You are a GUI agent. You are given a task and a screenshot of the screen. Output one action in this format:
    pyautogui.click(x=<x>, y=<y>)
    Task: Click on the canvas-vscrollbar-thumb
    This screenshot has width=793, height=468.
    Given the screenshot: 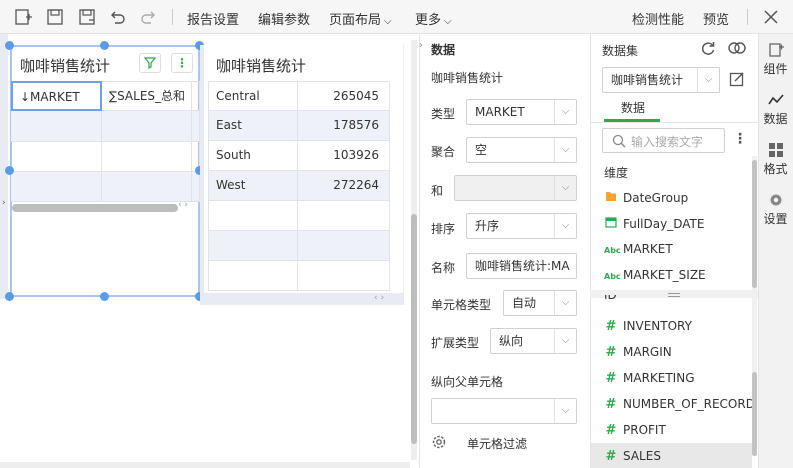 What is the action you would take?
    pyautogui.click(x=414, y=329)
    